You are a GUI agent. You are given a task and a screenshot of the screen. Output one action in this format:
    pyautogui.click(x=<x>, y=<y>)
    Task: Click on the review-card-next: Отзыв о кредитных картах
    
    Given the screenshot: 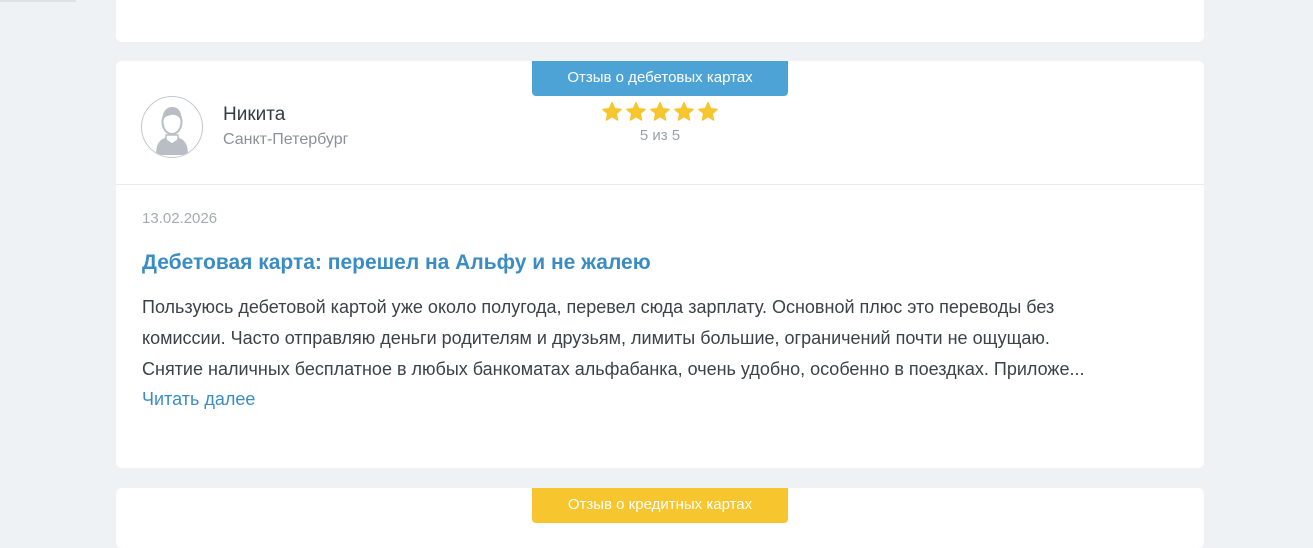 What is the action you would take?
    pyautogui.click(x=660, y=518)
    